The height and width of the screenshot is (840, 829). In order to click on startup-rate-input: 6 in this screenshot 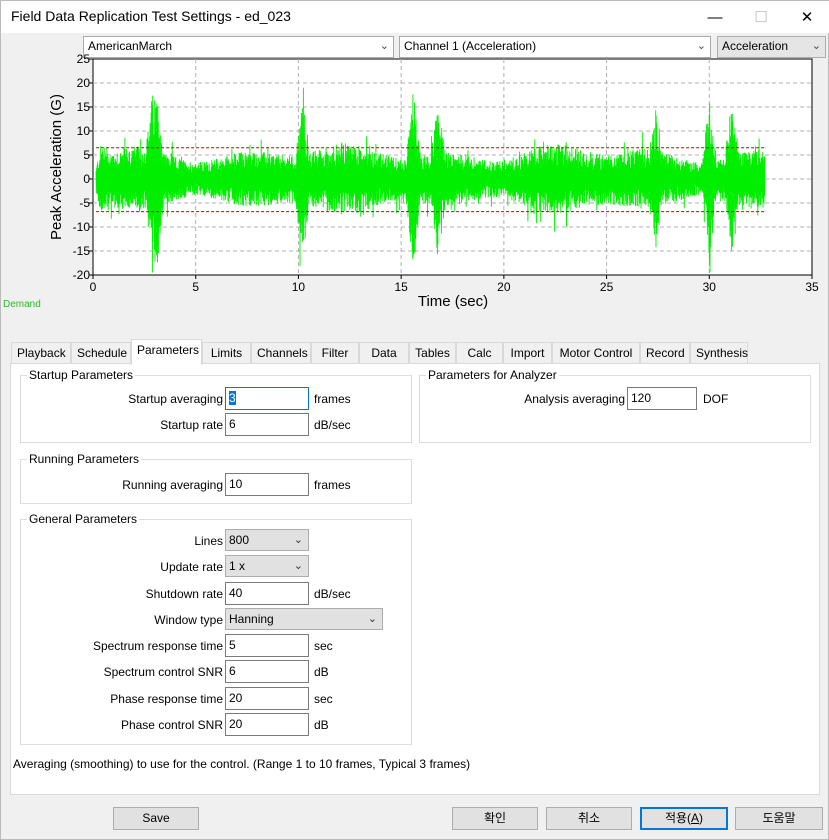, I will do `click(267, 424)`.